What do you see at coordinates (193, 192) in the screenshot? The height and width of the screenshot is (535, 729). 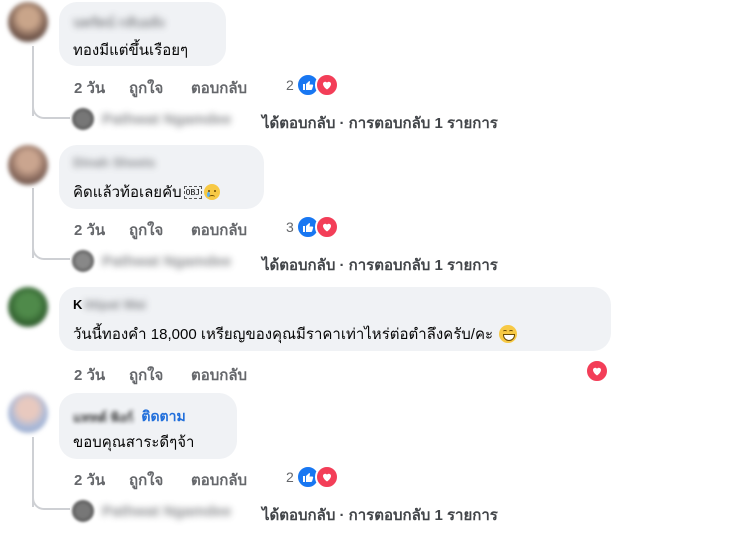 I see `missing-glyph-box: OBJ` at bounding box center [193, 192].